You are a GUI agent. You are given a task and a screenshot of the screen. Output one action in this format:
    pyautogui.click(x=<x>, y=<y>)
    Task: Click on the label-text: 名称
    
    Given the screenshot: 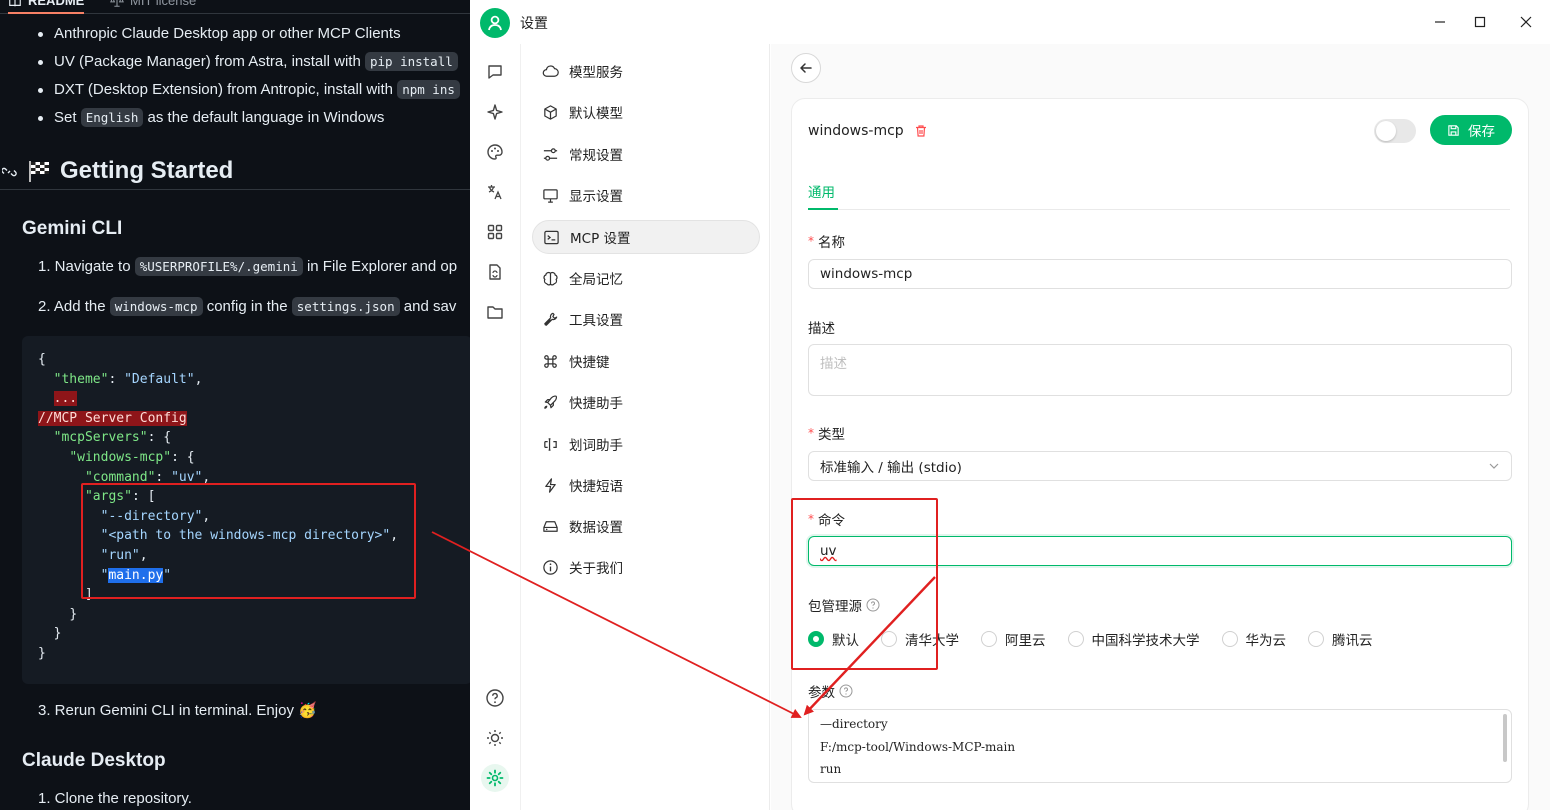 What is the action you would take?
    pyautogui.click(x=831, y=243)
    